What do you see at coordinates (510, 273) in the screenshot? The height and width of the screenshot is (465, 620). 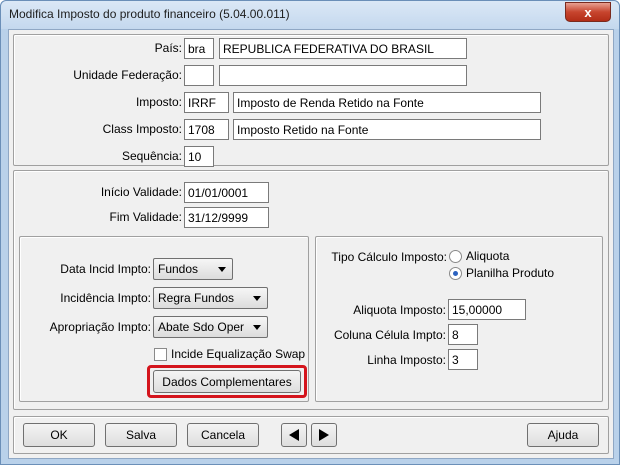 I see `planilha-produto-radio-label: Planilha Produto` at bounding box center [510, 273].